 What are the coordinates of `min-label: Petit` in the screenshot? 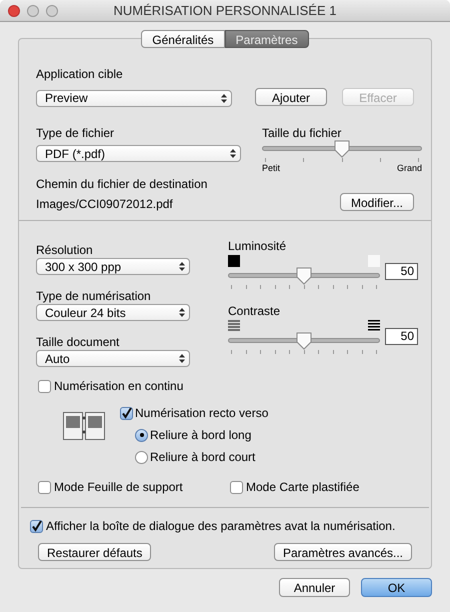 It's located at (271, 168).